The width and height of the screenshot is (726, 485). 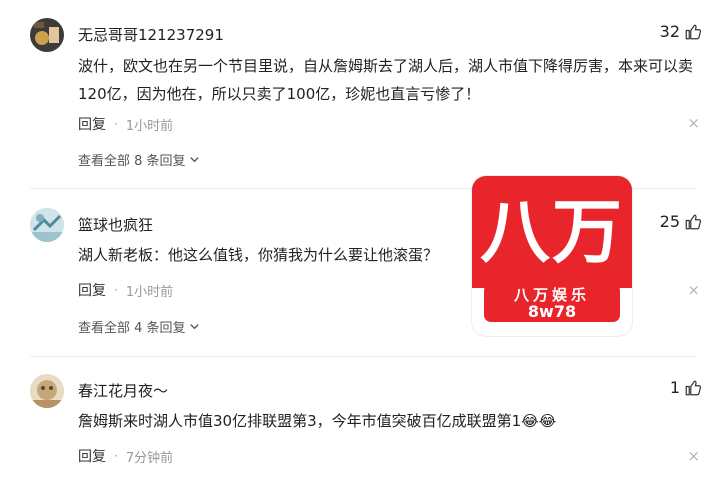 I want to click on like-button: 32, so click(x=681, y=31).